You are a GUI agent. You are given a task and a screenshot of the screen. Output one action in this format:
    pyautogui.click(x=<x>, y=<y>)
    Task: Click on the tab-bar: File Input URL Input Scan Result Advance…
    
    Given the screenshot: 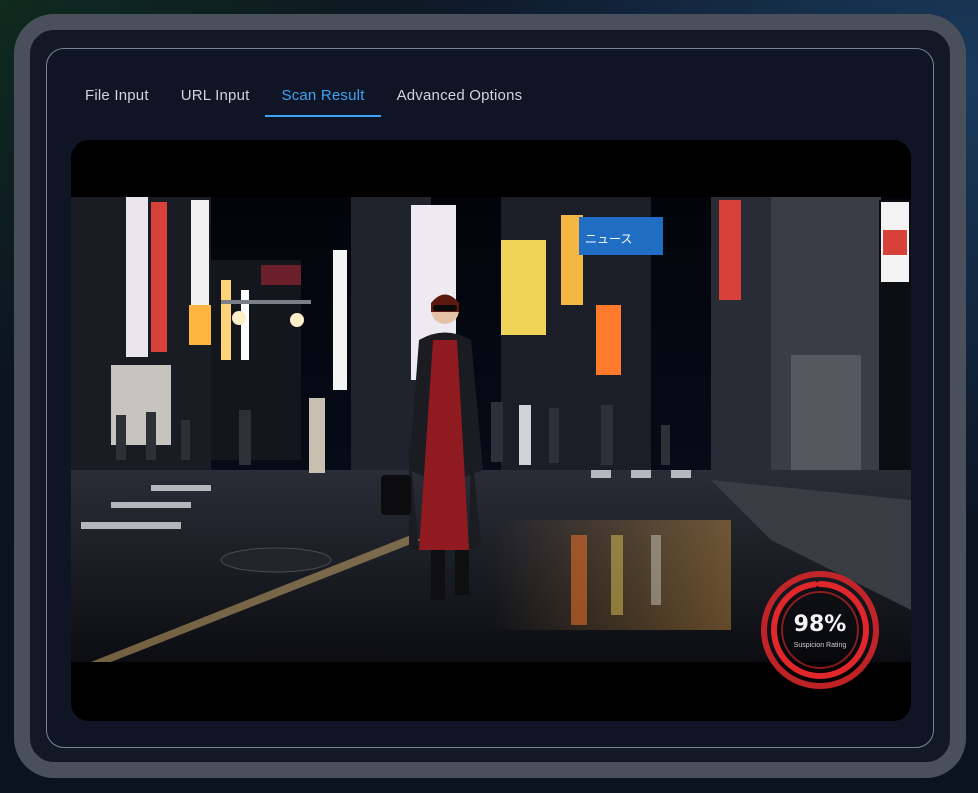 What is the action you would take?
    pyautogui.click(x=303, y=97)
    